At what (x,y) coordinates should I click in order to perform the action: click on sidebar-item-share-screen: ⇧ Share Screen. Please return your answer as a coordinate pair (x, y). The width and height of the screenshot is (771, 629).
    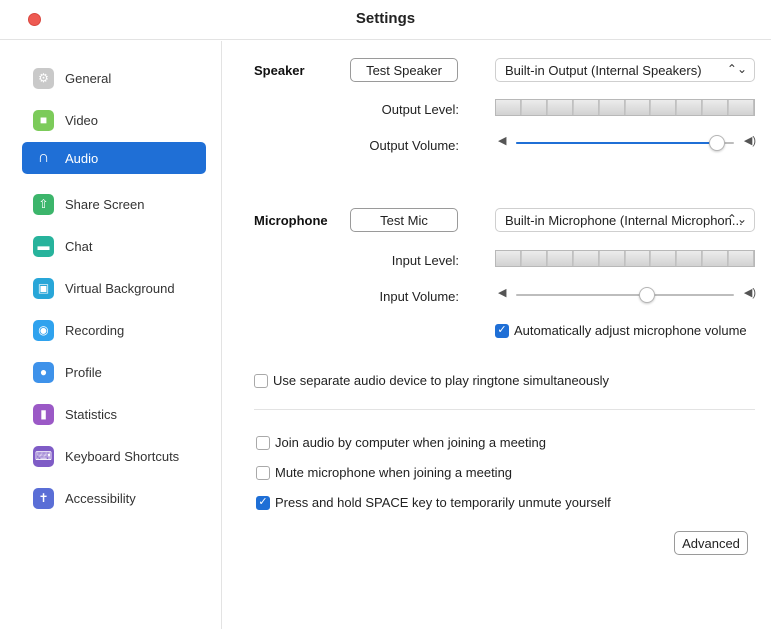
    Looking at the image, I should click on (114, 204).